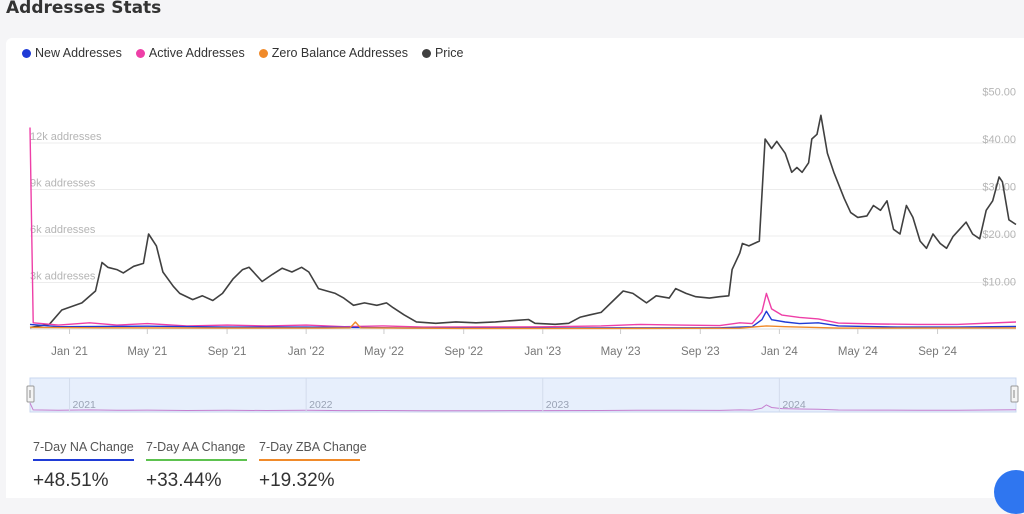 This screenshot has width=1024, height=514. I want to click on stat-zba-change: 7-Day ZBA Change +19.32%, so click(313, 466).